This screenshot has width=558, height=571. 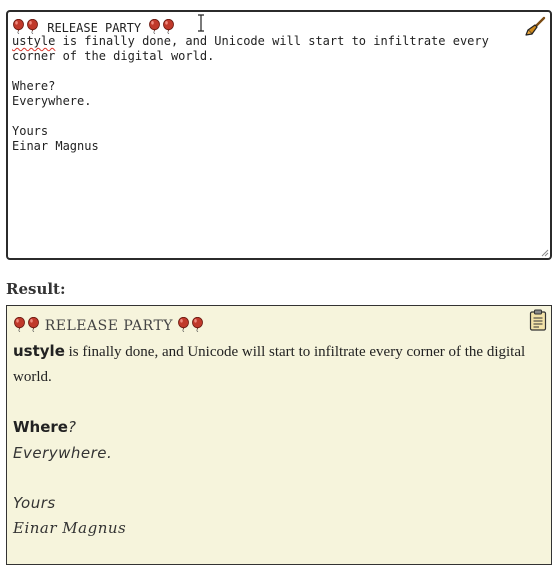 What do you see at coordinates (39, 351) in the screenshot?
I see `result-strong-word: ustyle` at bounding box center [39, 351].